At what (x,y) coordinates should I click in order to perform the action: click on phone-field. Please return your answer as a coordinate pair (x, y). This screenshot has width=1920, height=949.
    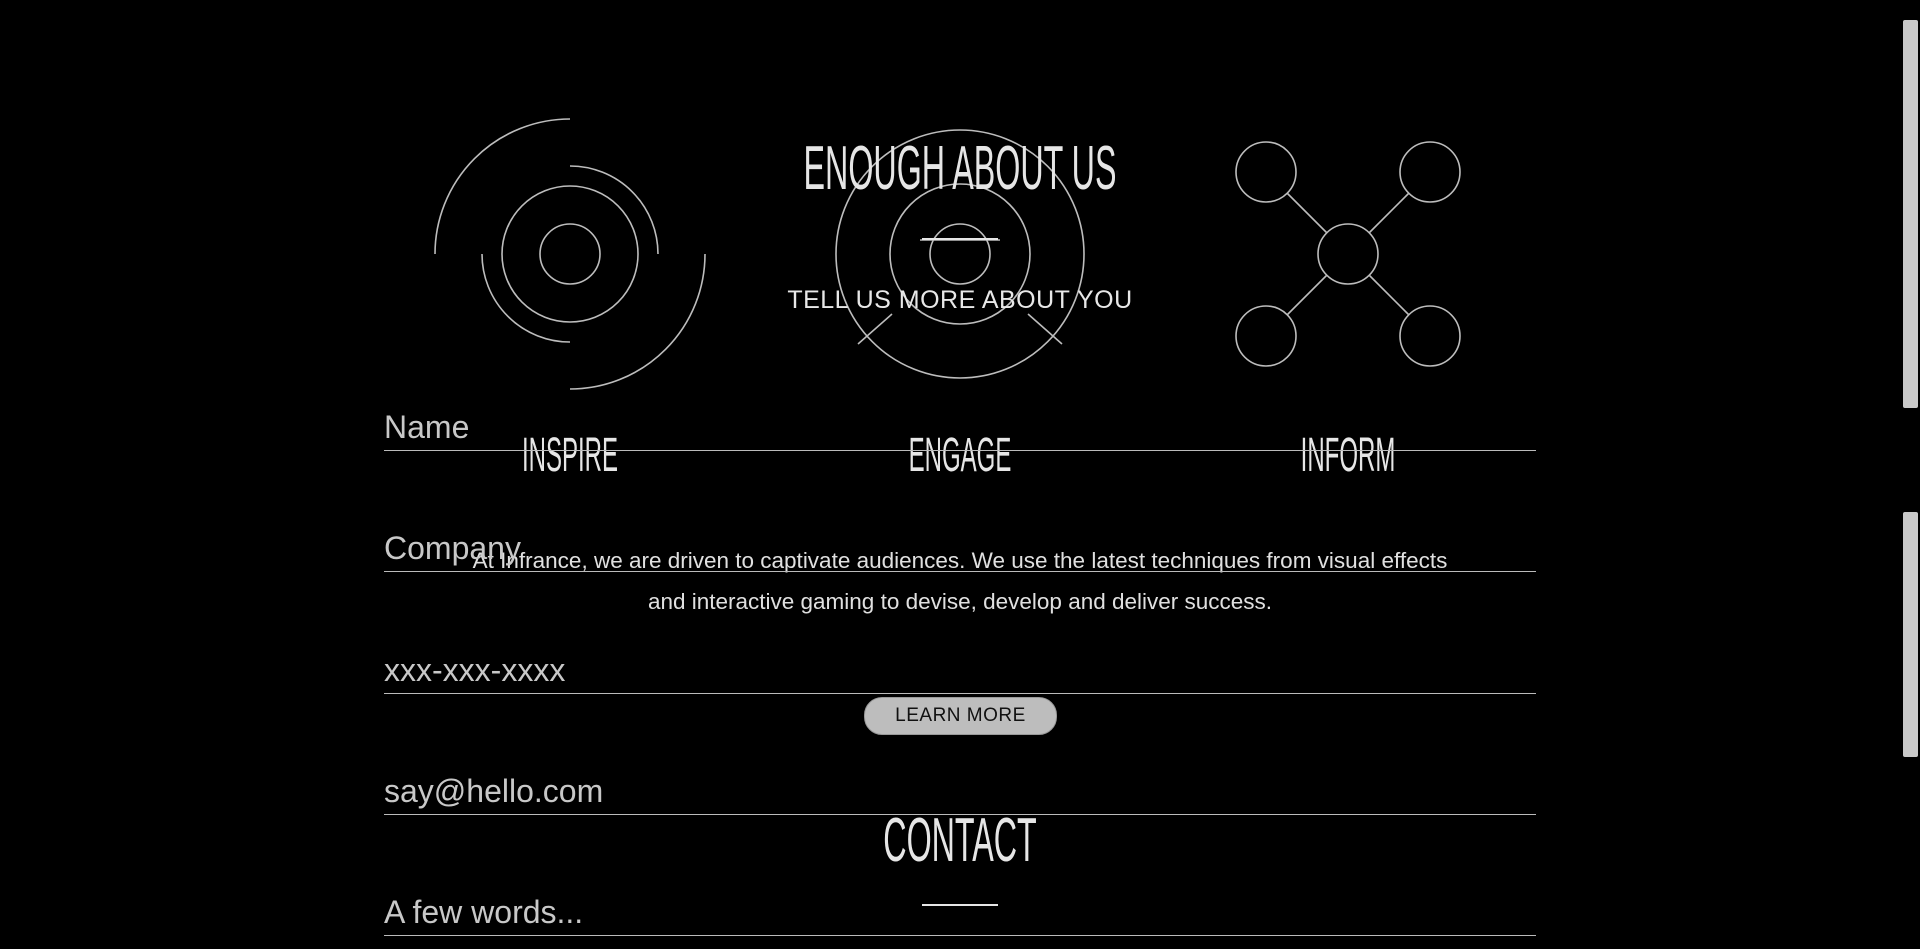
    Looking at the image, I should click on (960, 670).